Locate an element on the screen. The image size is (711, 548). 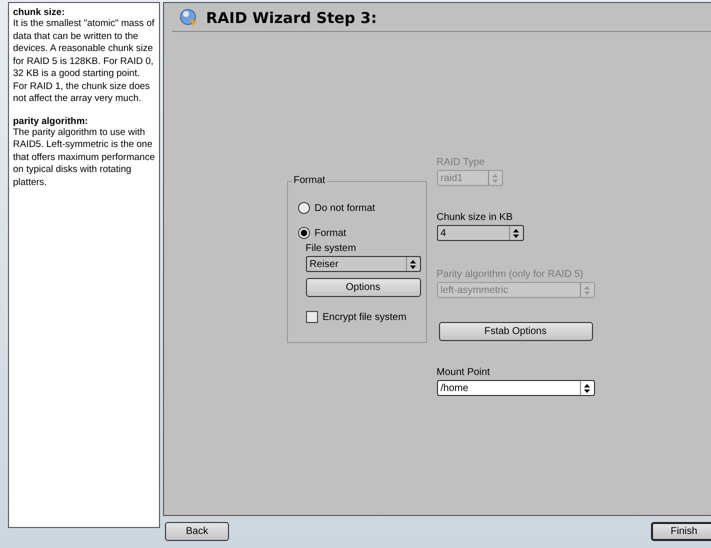
finish-button: Finish is located at coordinates (681, 531).